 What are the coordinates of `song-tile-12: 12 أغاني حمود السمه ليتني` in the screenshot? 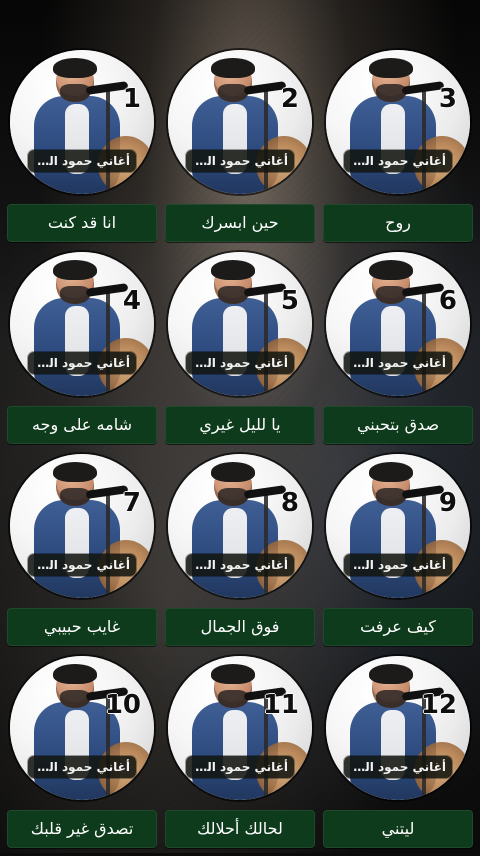 It's located at (398, 756).